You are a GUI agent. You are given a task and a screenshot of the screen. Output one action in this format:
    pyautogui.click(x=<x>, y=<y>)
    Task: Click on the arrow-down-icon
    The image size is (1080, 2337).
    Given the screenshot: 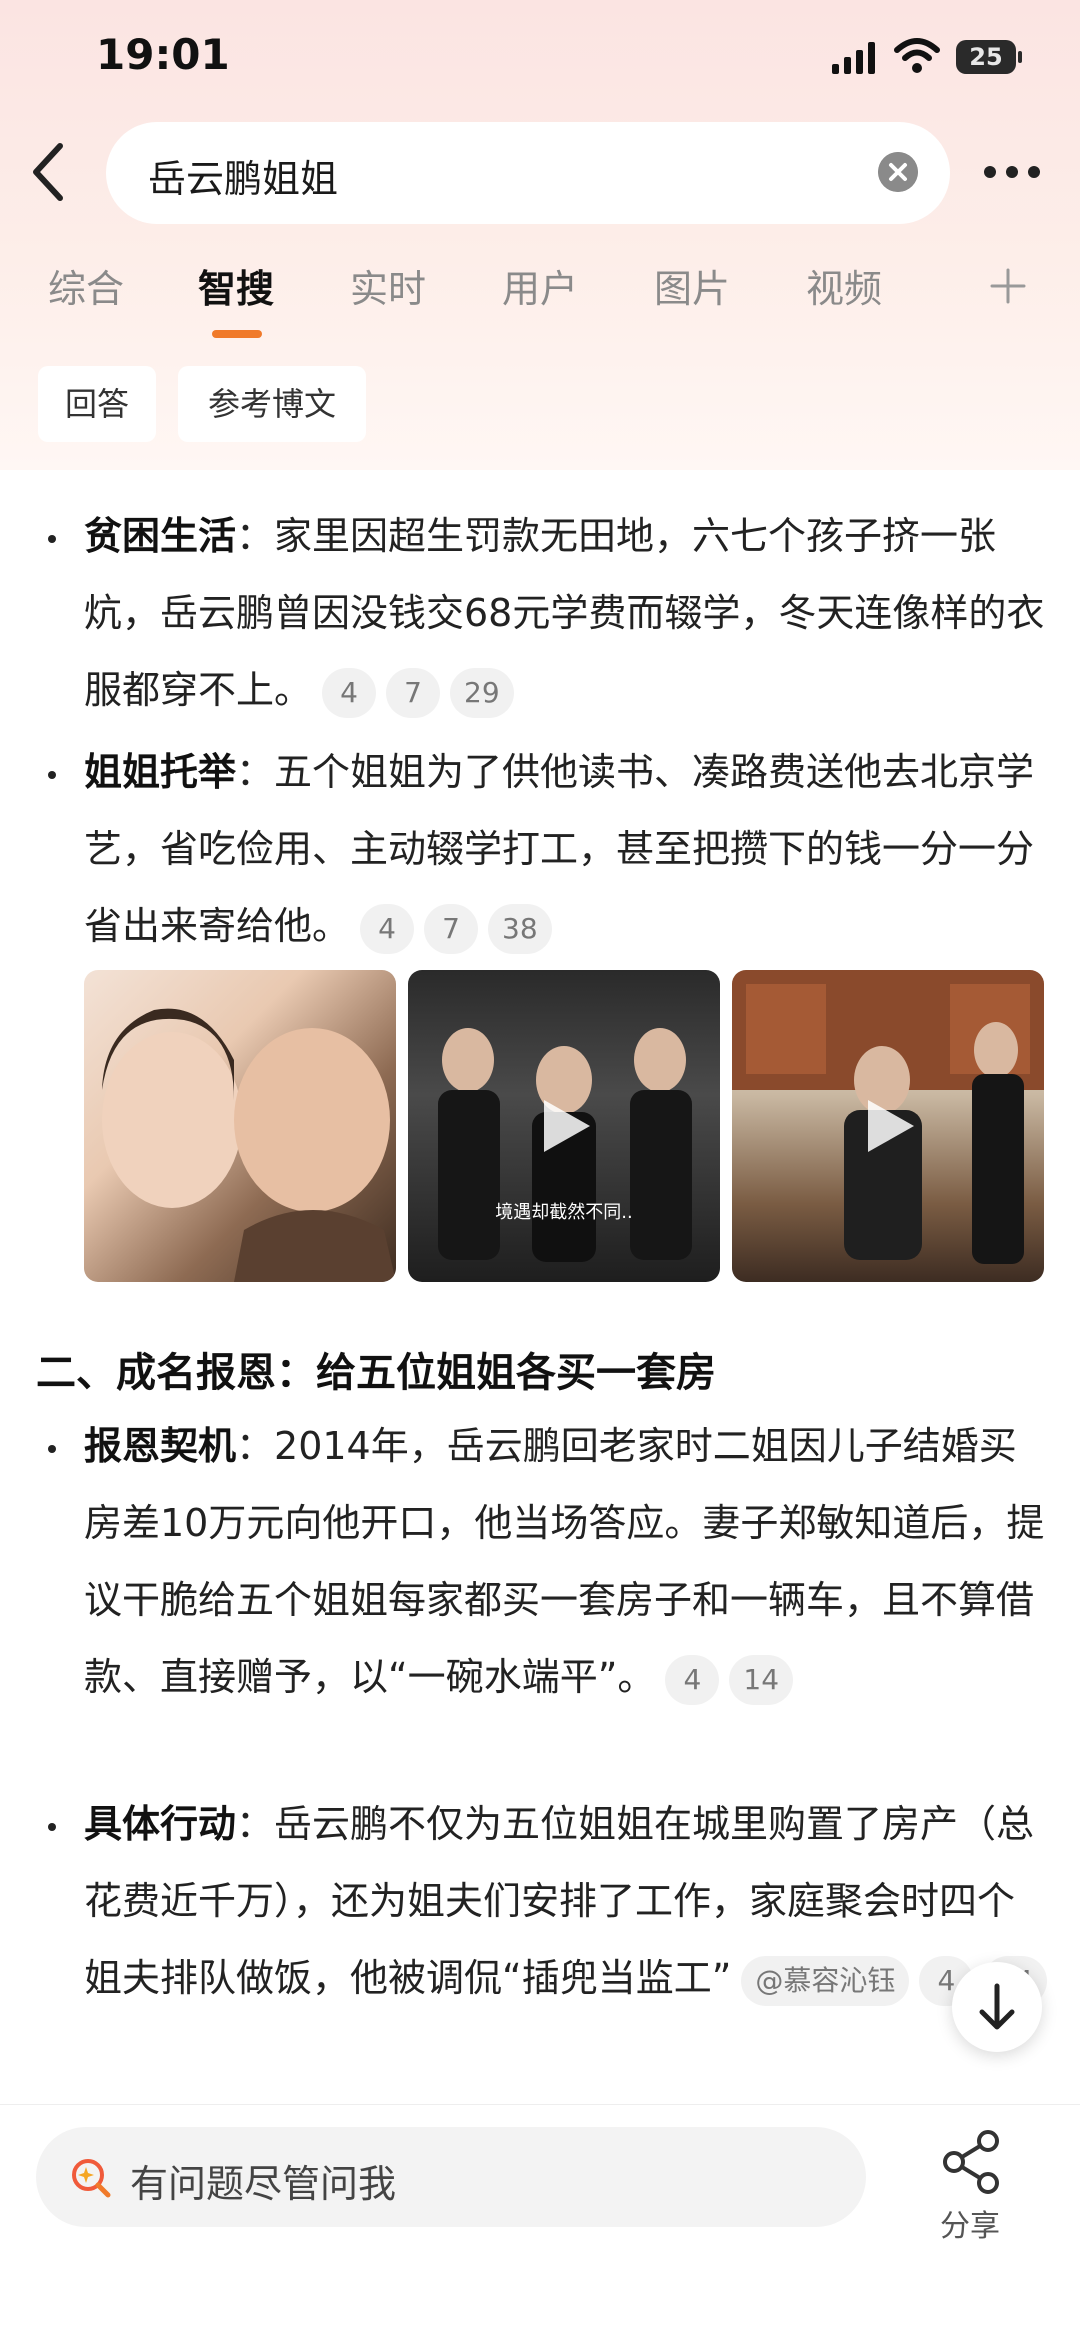 What is the action you would take?
    pyautogui.click(x=997, y=2006)
    